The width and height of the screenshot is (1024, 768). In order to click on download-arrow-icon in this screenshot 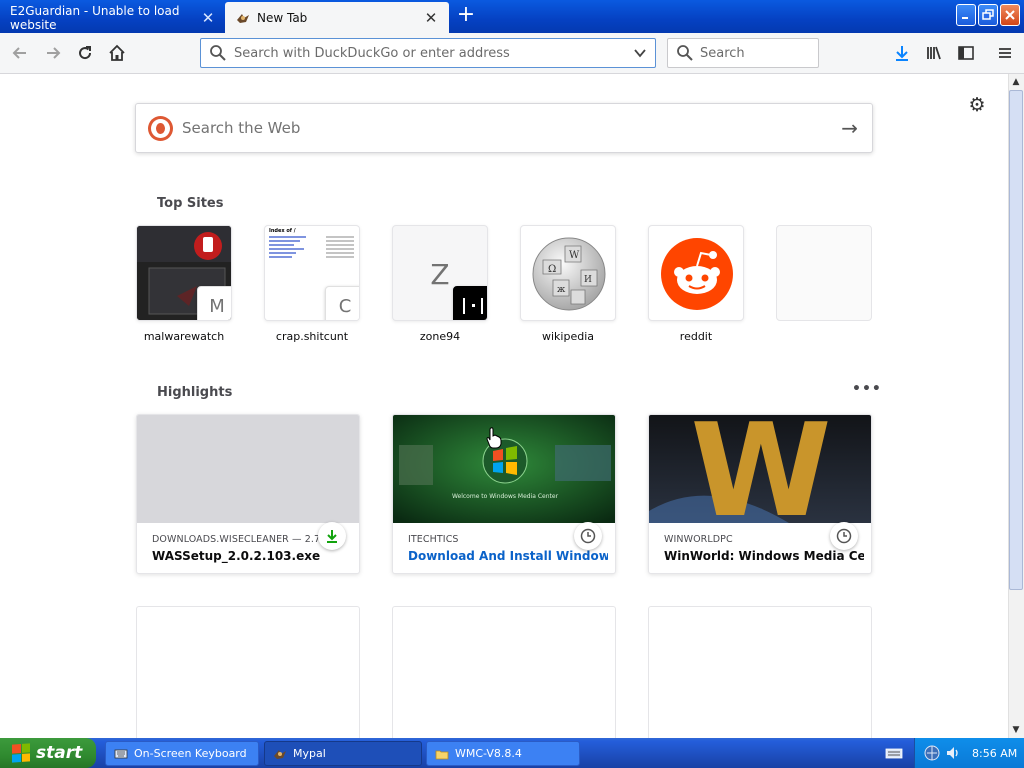, I will do `click(902, 53)`.